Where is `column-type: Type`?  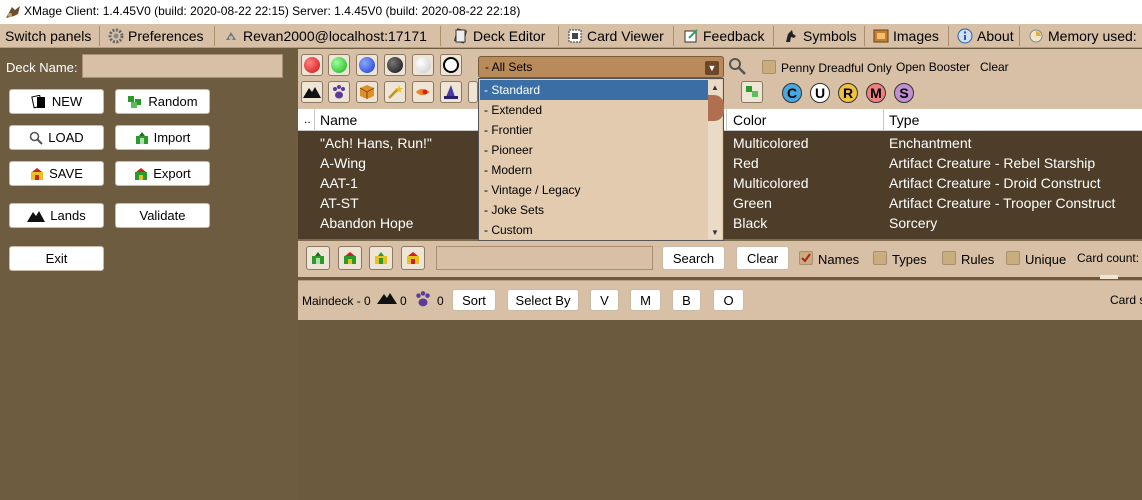
column-type: Type is located at coordinates (904, 120).